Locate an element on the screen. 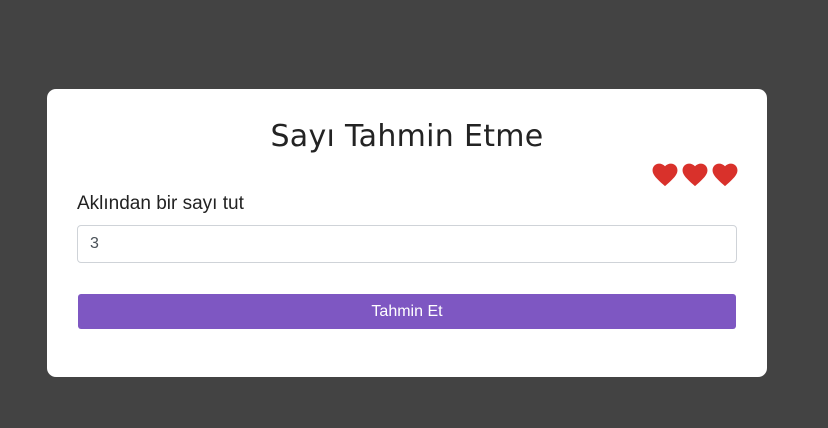  guess-input is located at coordinates (407, 244).